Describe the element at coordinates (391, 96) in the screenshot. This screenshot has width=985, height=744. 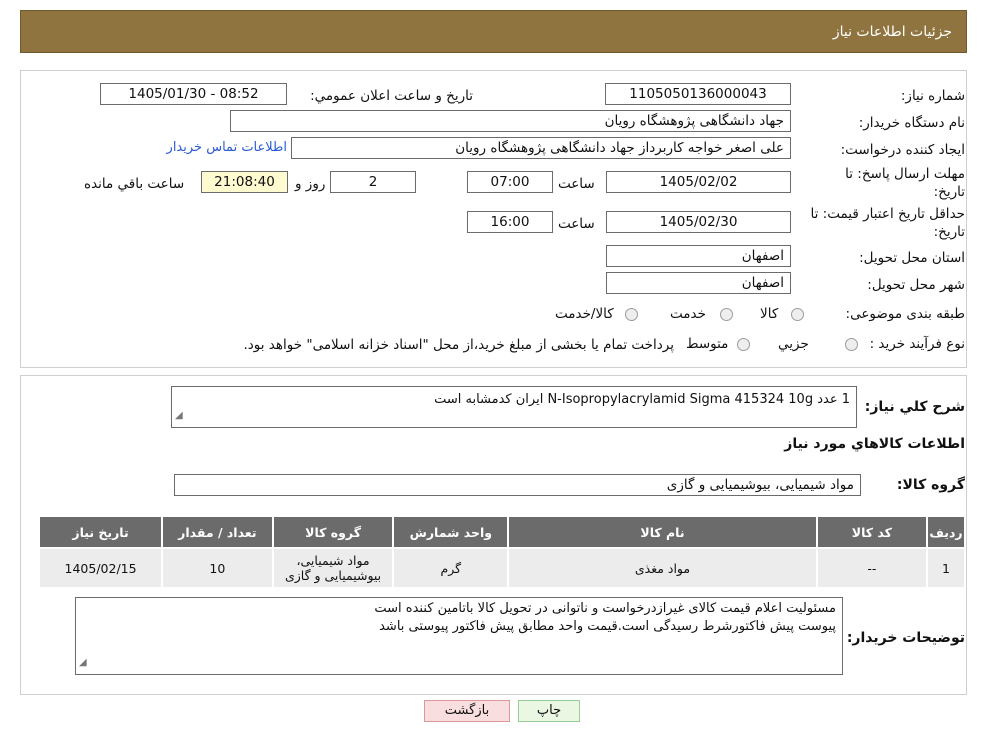
I see `announce-datetime-label: تاریخ و ساعت اعلان عمومي:` at that location.